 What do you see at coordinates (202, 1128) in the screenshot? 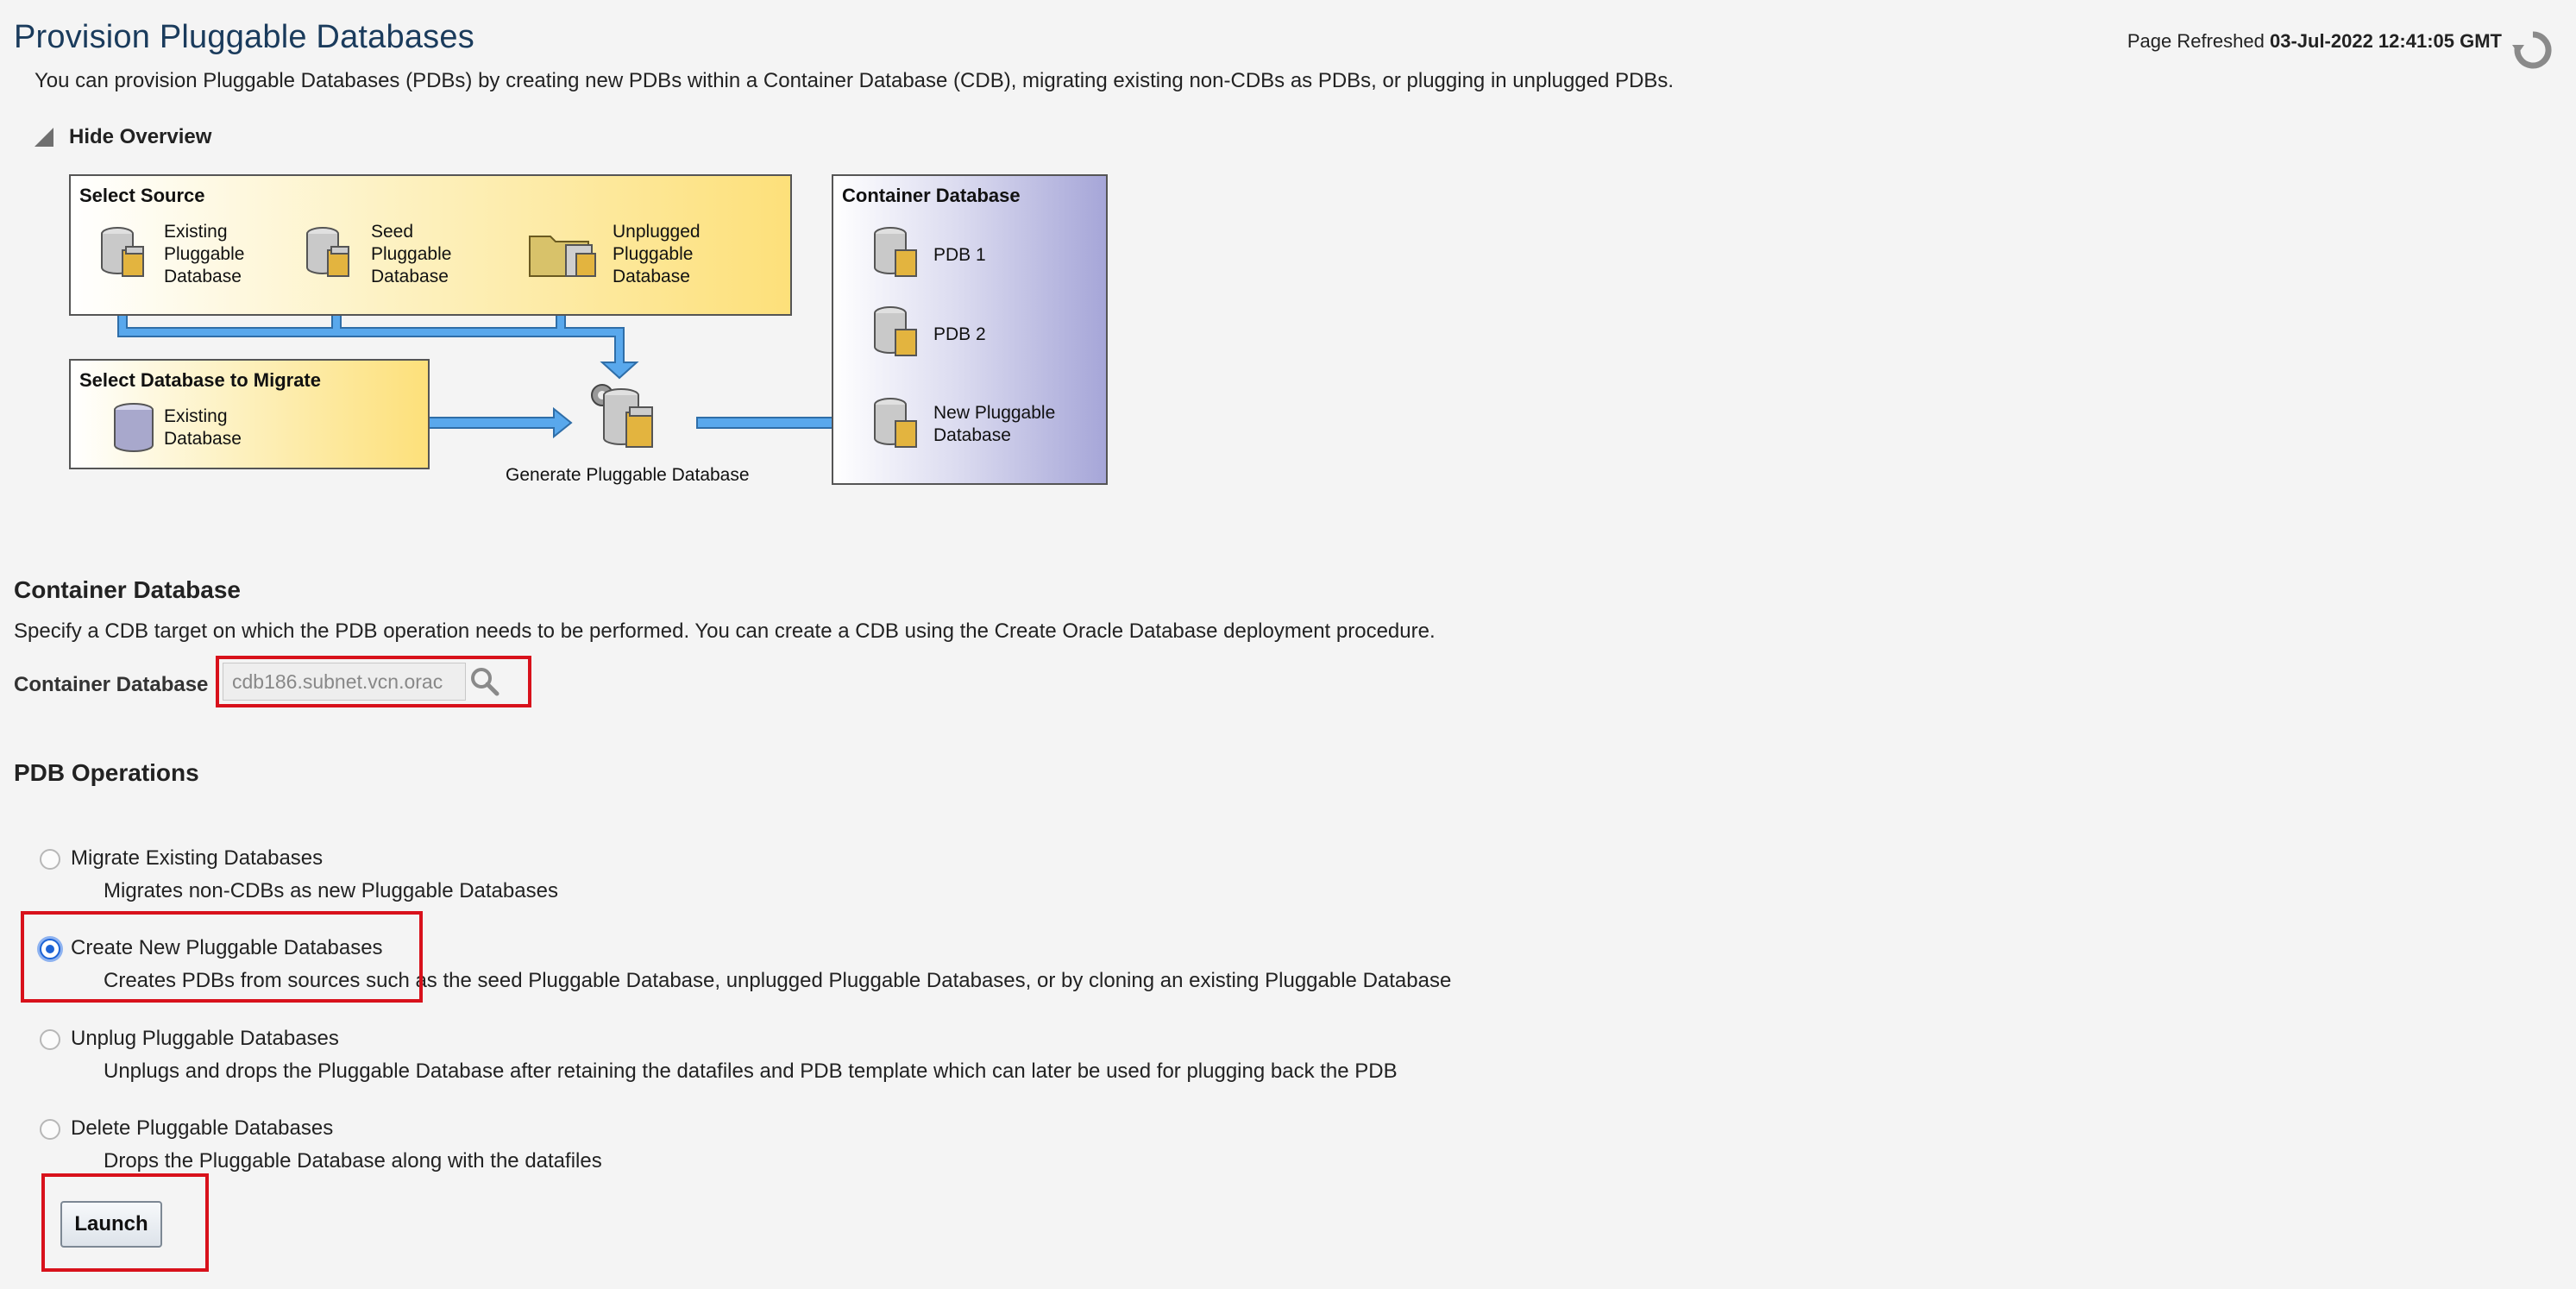
I see `option-delete-label: Delete Pluggable Databases` at bounding box center [202, 1128].